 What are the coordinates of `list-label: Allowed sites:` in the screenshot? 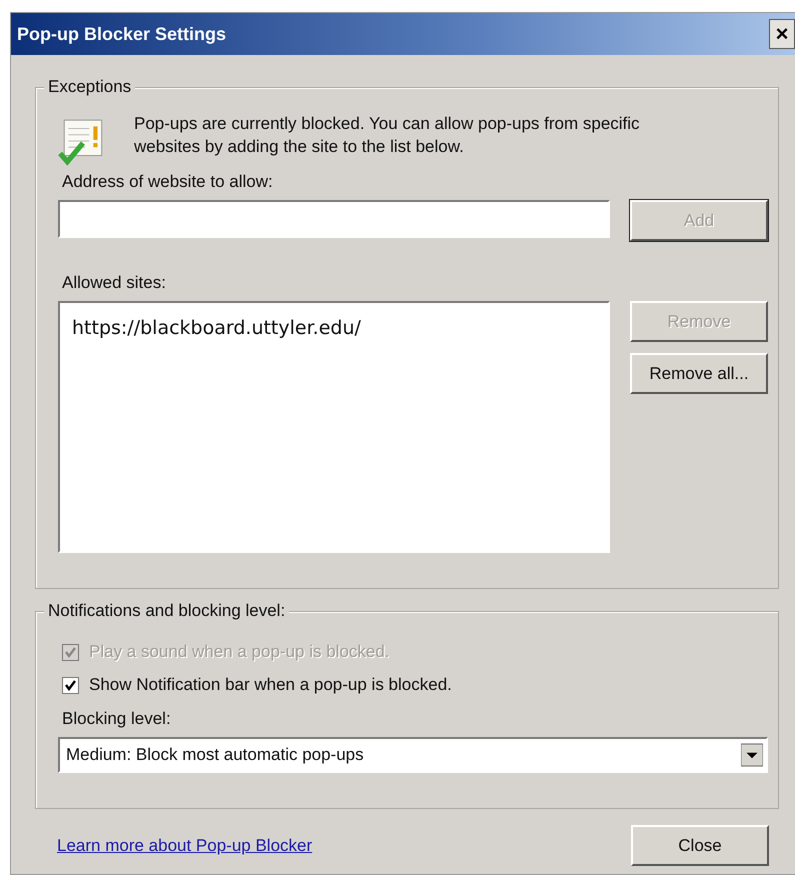 It's located at (114, 283).